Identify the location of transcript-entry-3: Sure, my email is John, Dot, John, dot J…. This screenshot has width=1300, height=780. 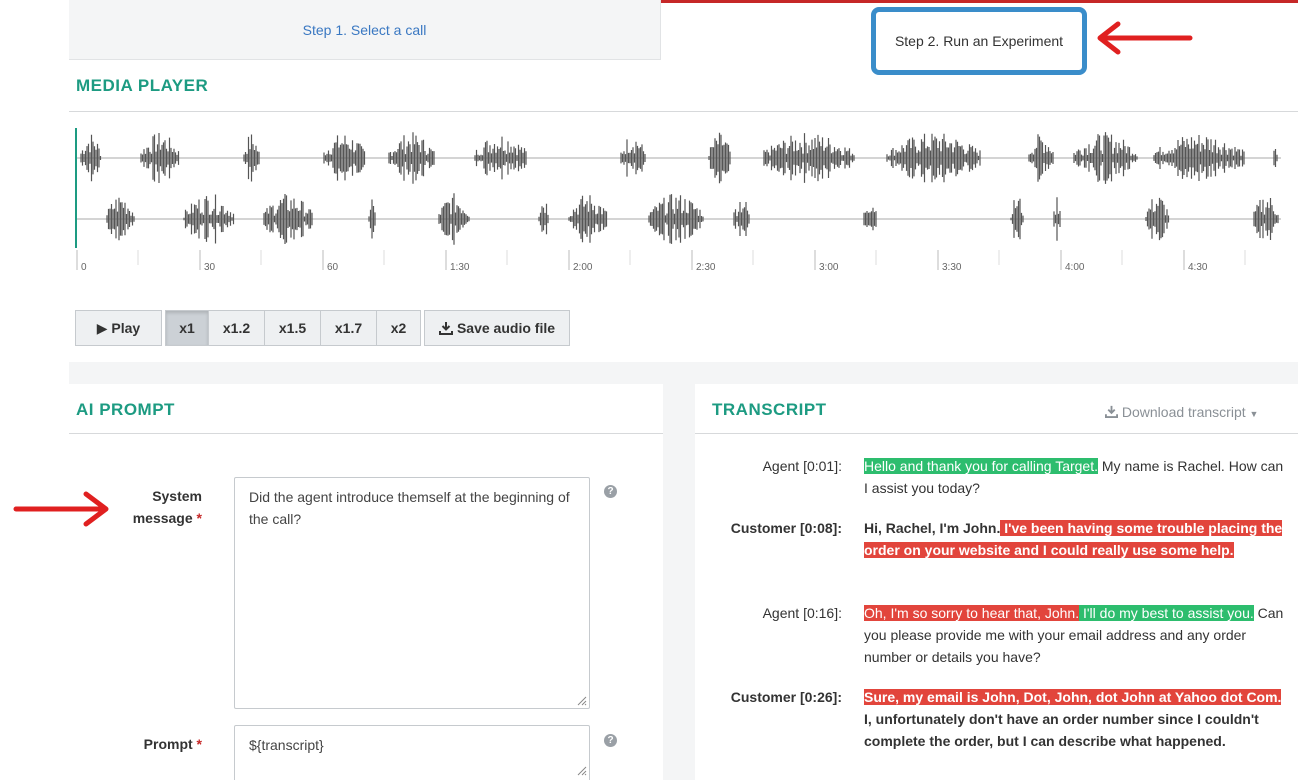
(1074, 719).